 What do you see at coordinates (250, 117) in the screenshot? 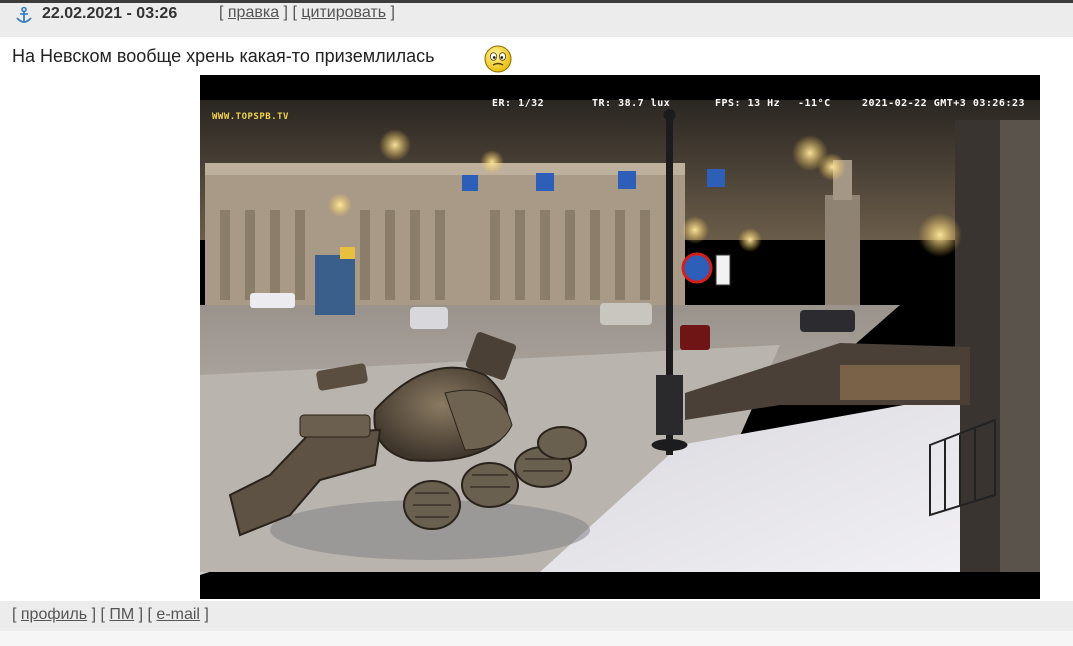
I see `osd-brand: WWW.TOPSPB.TV` at bounding box center [250, 117].